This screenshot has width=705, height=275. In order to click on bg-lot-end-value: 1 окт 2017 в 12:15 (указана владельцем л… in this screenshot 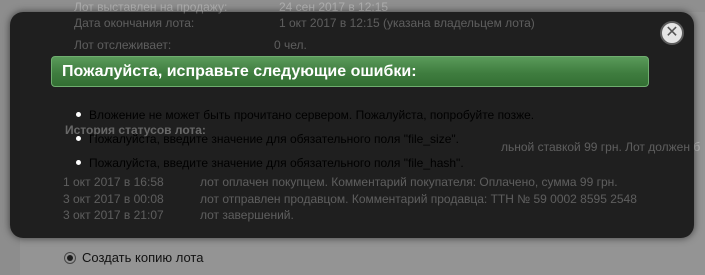, I will do `click(407, 23)`.